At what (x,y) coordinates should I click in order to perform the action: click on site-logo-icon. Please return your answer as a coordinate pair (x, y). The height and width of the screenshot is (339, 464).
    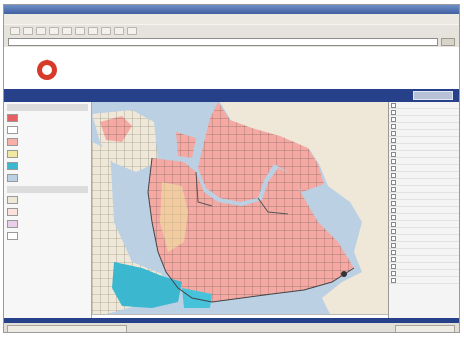
    Looking at the image, I should click on (47, 69).